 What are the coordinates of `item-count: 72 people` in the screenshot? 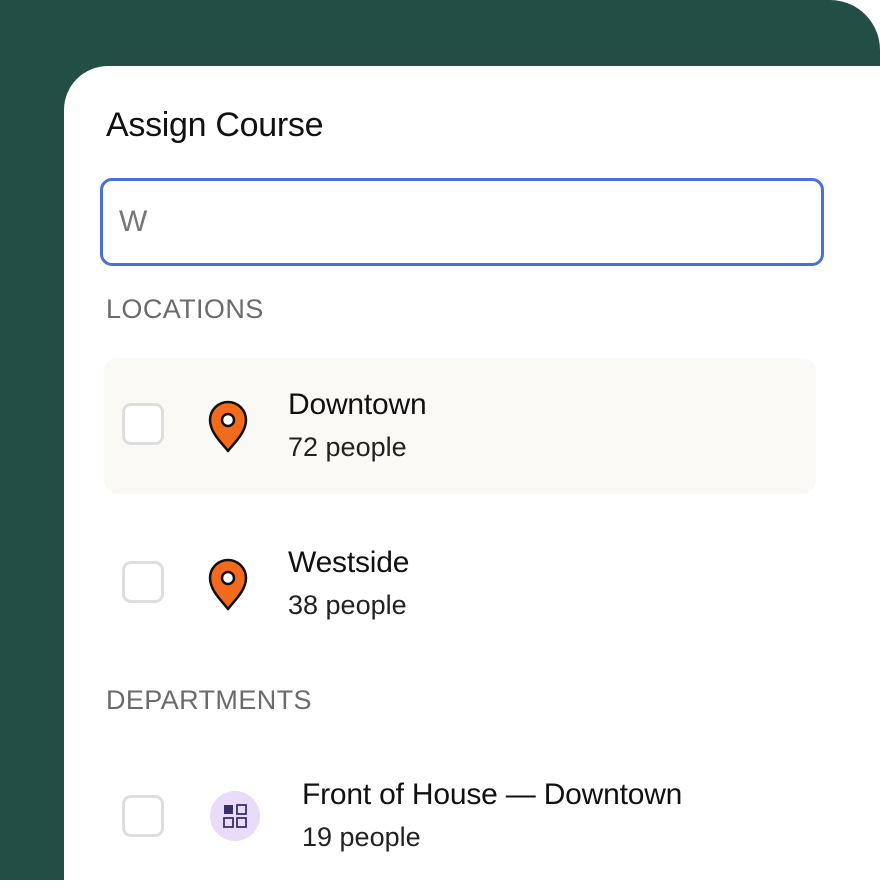 It's located at (347, 447).